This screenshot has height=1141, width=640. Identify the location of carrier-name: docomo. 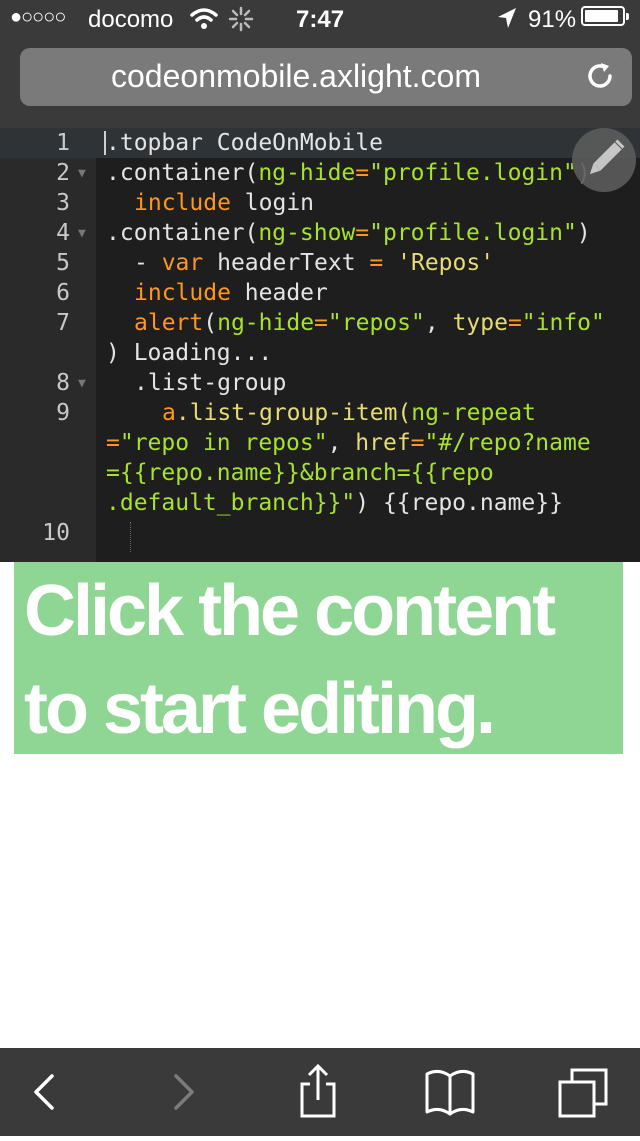
(131, 19).